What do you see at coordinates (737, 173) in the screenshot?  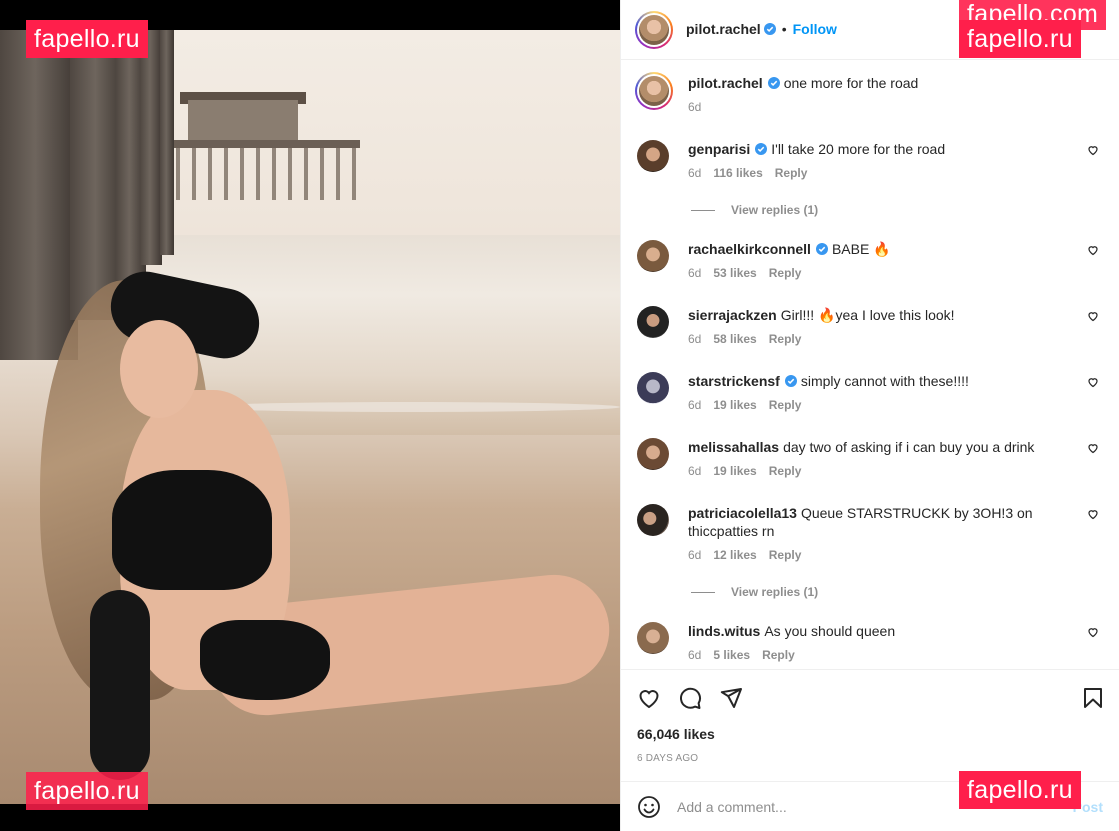 I see `comment-likes: 116 likes` at bounding box center [737, 173].